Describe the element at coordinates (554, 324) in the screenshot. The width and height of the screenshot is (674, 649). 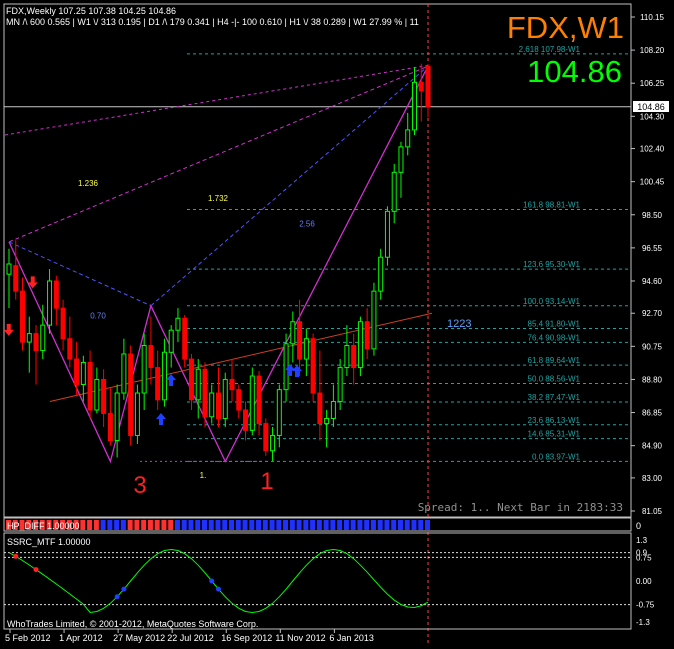
I see `fib-label-4: 85.4 91.80-W1` at that location.